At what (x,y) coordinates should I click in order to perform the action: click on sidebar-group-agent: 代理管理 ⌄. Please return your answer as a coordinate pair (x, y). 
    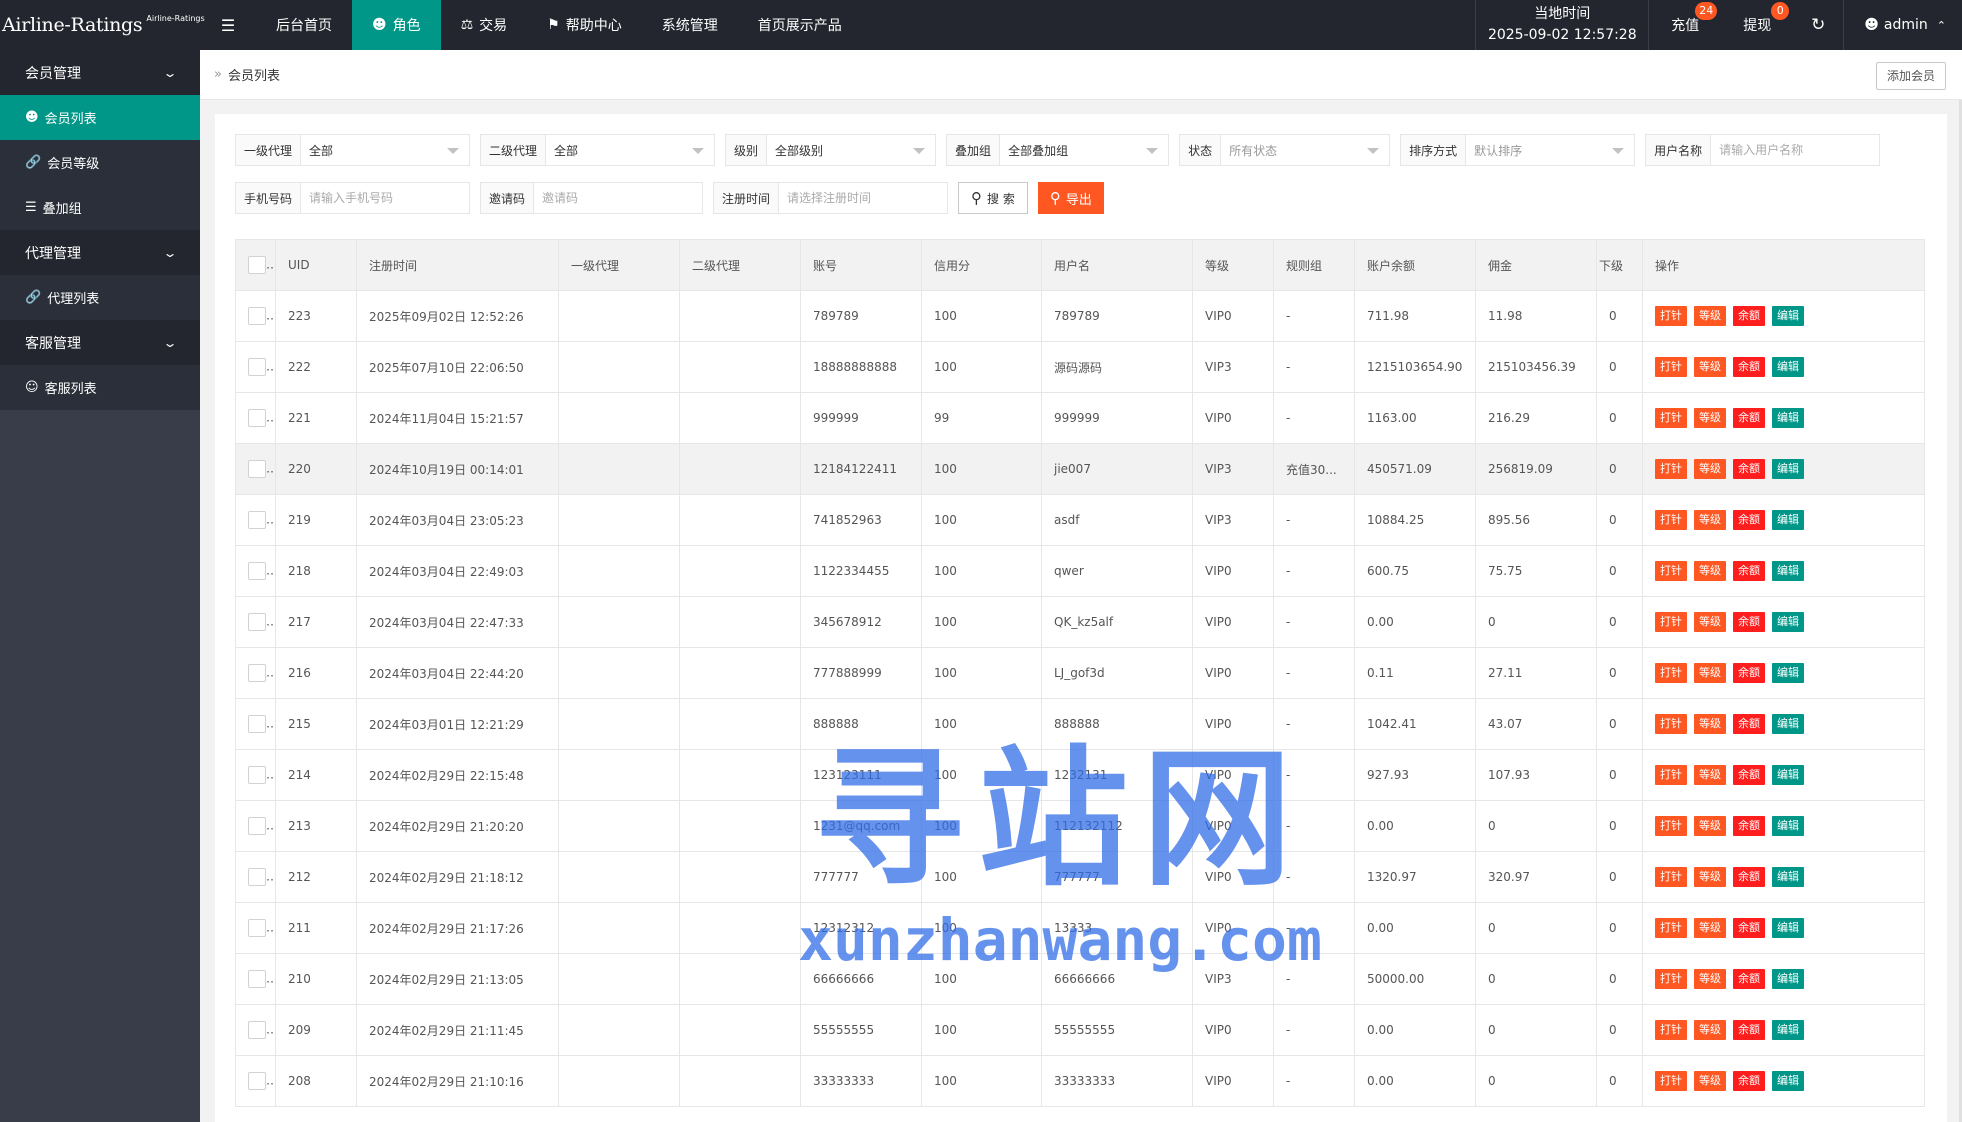
    Looking at the image, I should click on (100, 252).